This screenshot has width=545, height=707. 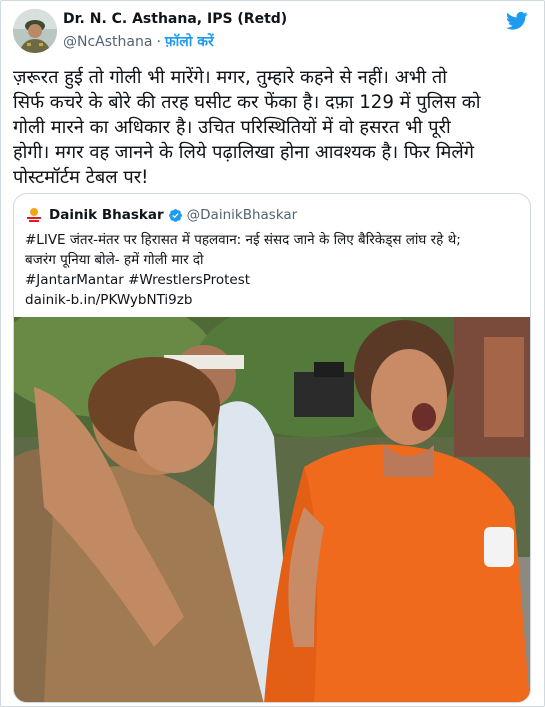 I want to click on quoted-hashtags: #JantarMantar #WrestlersProtest, so click(x=272, y=280).